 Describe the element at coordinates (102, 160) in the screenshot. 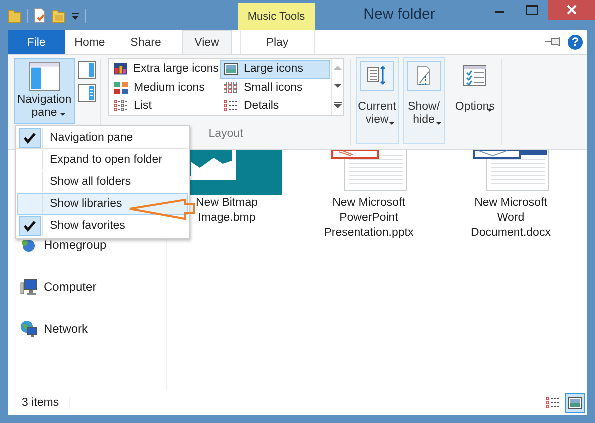

I see `menu-item: Expand to open folder` at that location.